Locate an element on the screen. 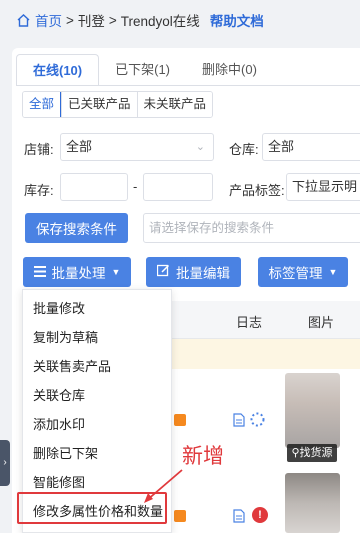 This screenshot has width=360, height=533. stock-range-dash: - is located at coordinates (135, 186).